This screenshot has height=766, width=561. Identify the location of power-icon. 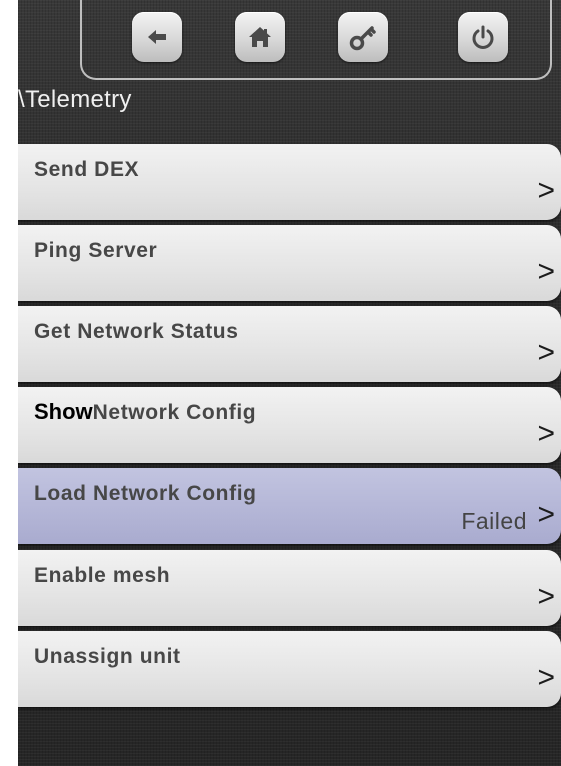
(483, 37).